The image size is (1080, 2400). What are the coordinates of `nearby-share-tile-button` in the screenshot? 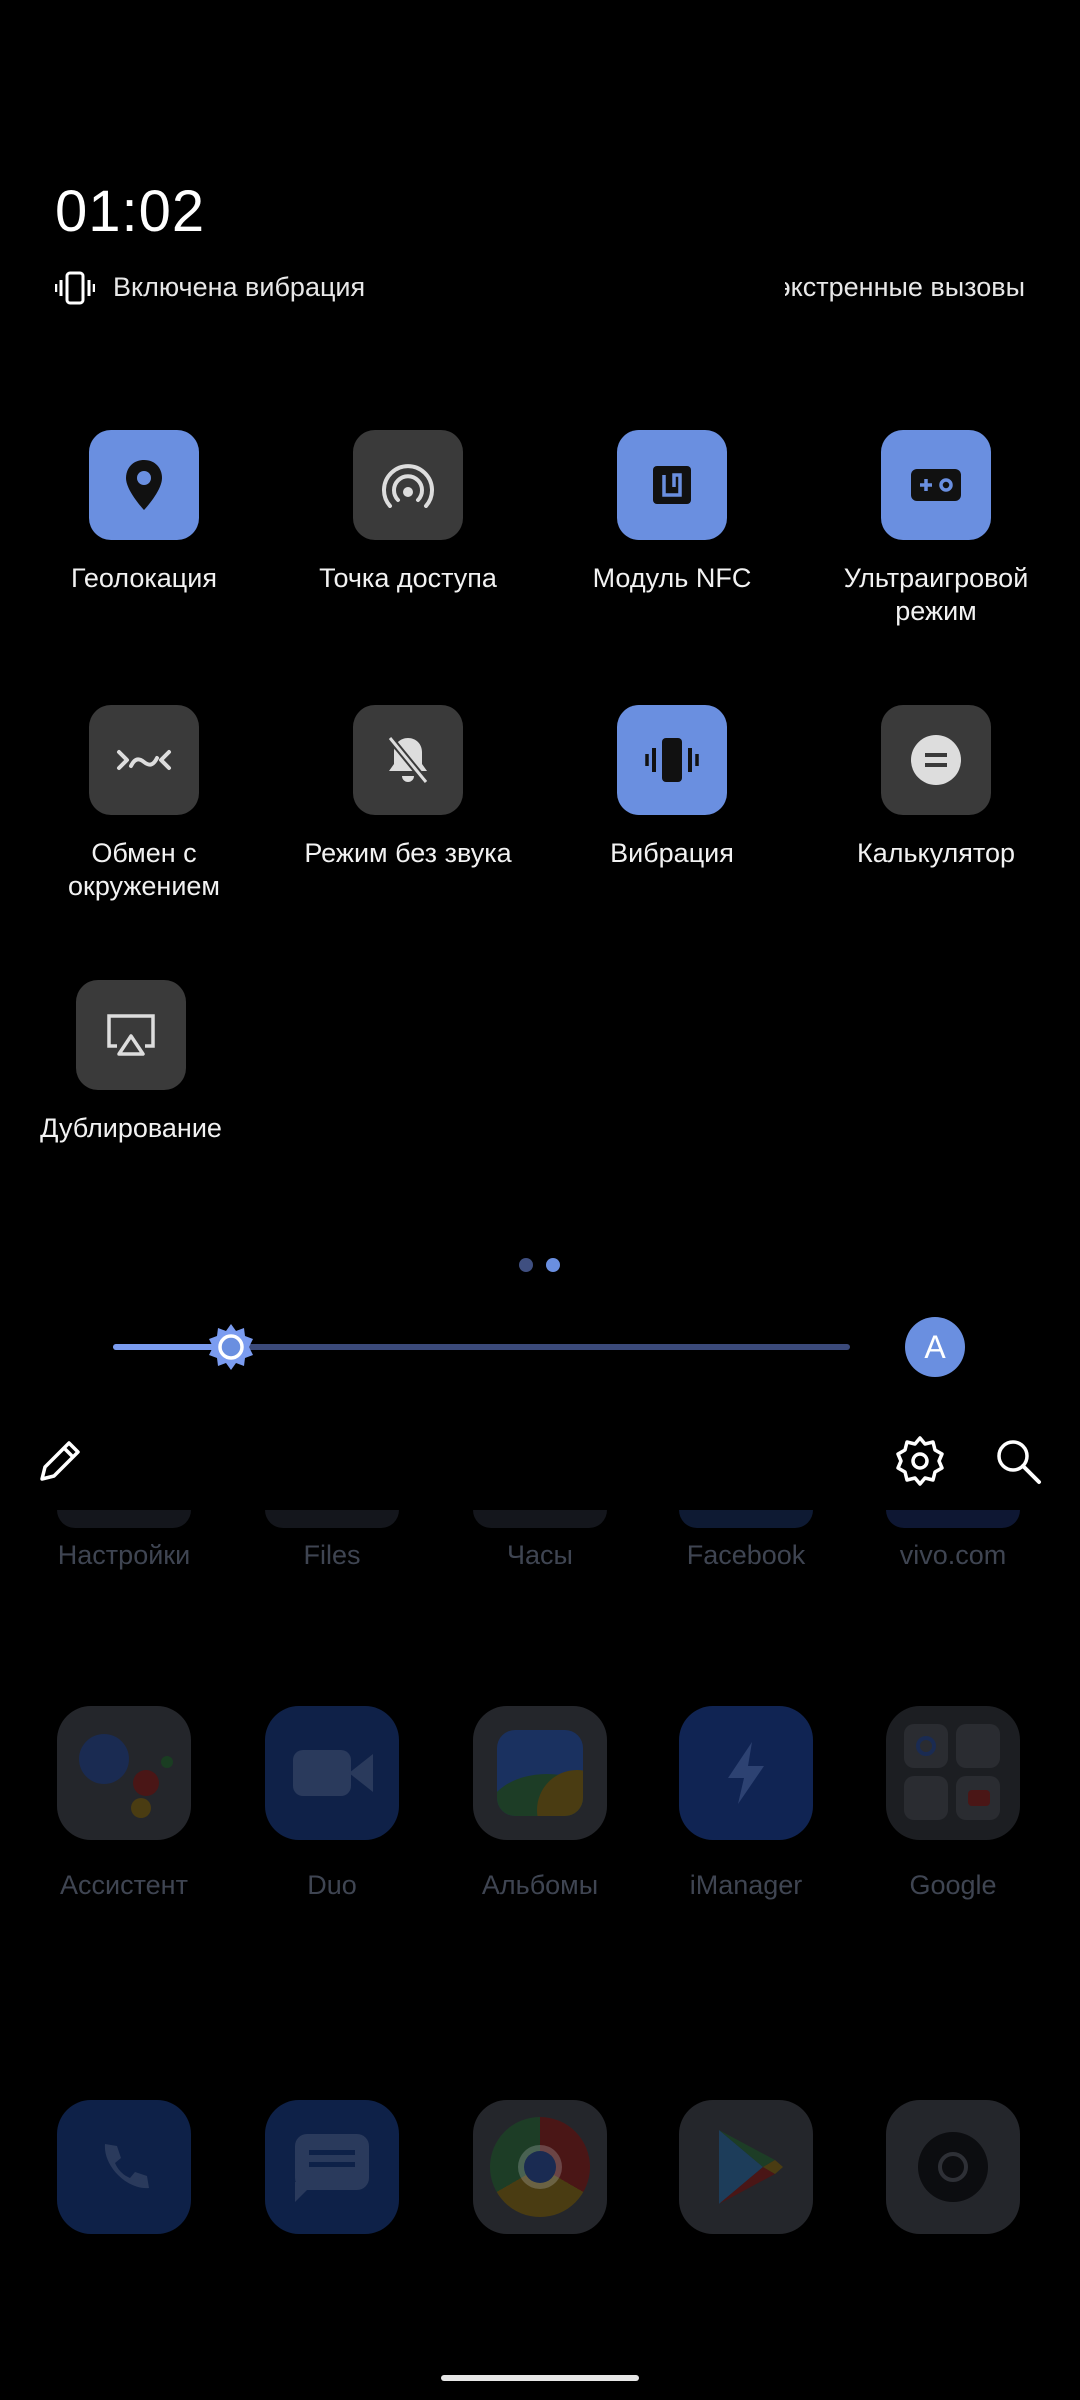 It's located at (144, 760).